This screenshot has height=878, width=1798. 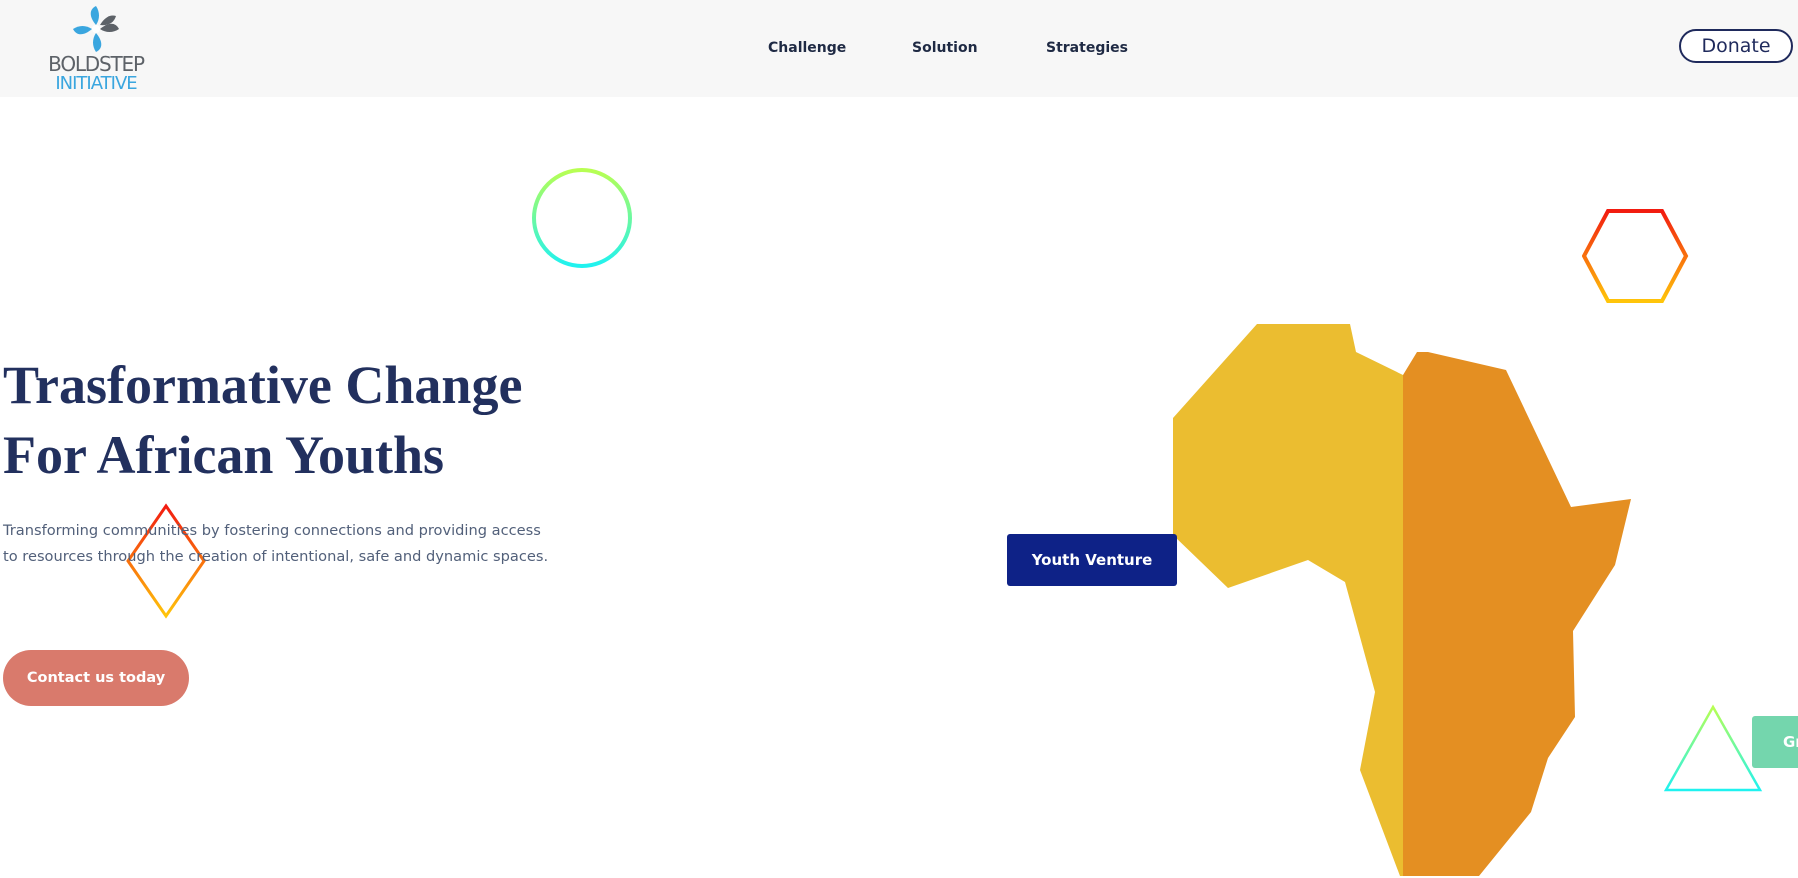 I want to click on pinwheel-logo-icon, so click(x=96, y=29).